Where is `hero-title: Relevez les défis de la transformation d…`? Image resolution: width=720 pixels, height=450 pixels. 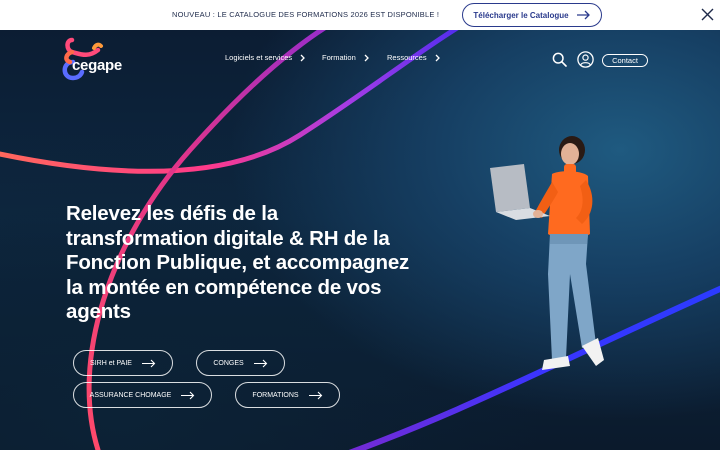 hero-title: Relevez les défis de la transformation d… is located at coordinates (256, 263).